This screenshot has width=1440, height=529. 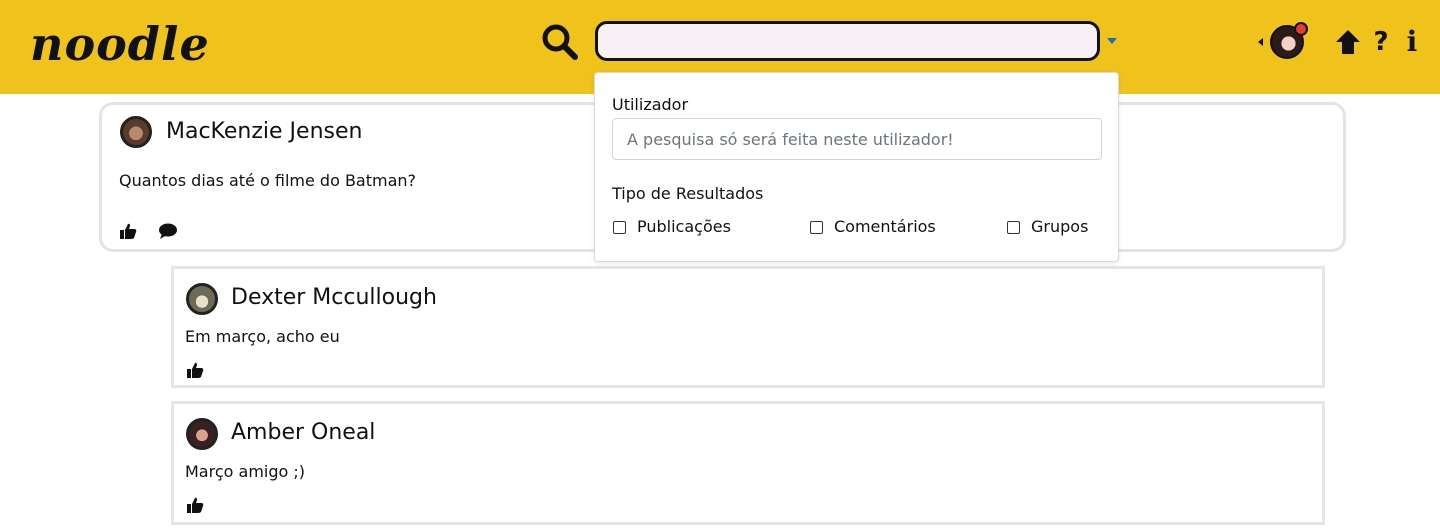 What do you see at coordinates (303, 433) in the screenshot?
I see `comment-author: Amber Oneal` at bounding box center [303, 433].